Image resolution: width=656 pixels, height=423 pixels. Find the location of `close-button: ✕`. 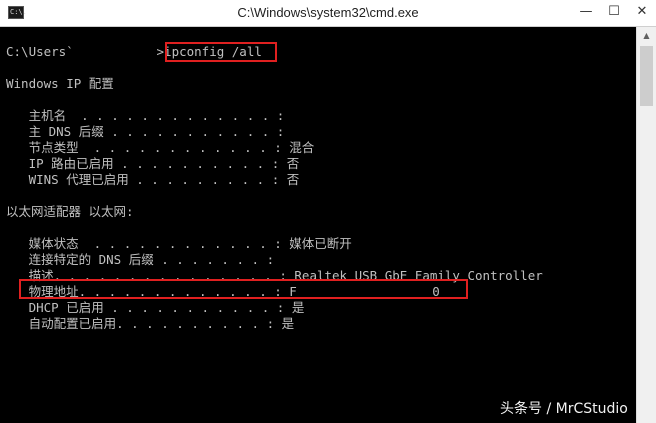

close-button: ✕ is located at coordinates (642, 13).